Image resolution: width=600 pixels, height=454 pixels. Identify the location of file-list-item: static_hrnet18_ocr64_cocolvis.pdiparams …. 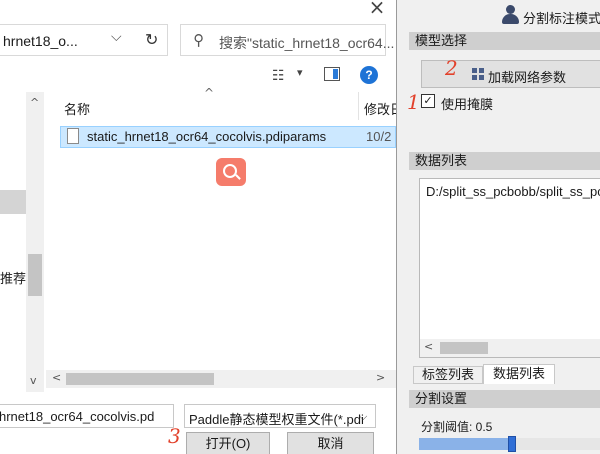
(228, 137).